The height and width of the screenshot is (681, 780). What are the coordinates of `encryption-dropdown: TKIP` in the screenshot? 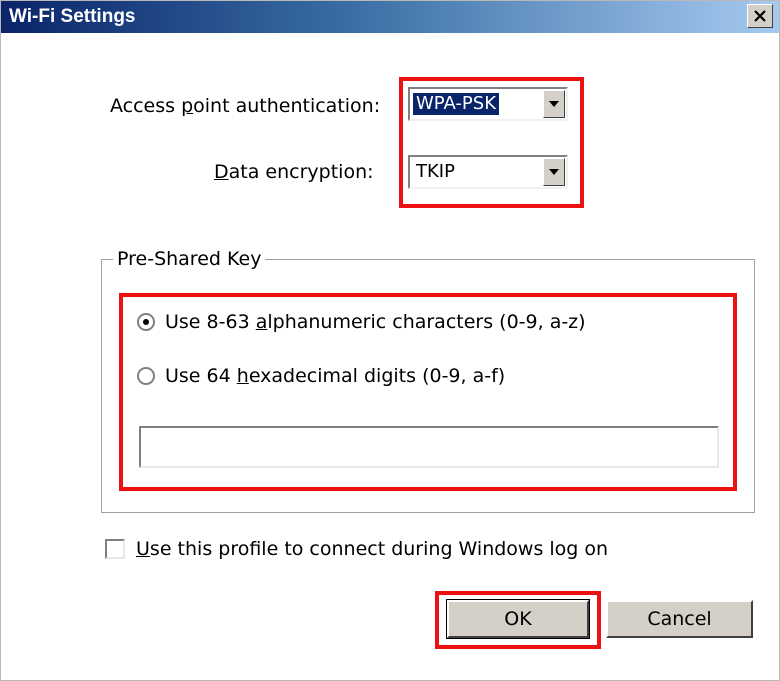 It's located at (488, 172).